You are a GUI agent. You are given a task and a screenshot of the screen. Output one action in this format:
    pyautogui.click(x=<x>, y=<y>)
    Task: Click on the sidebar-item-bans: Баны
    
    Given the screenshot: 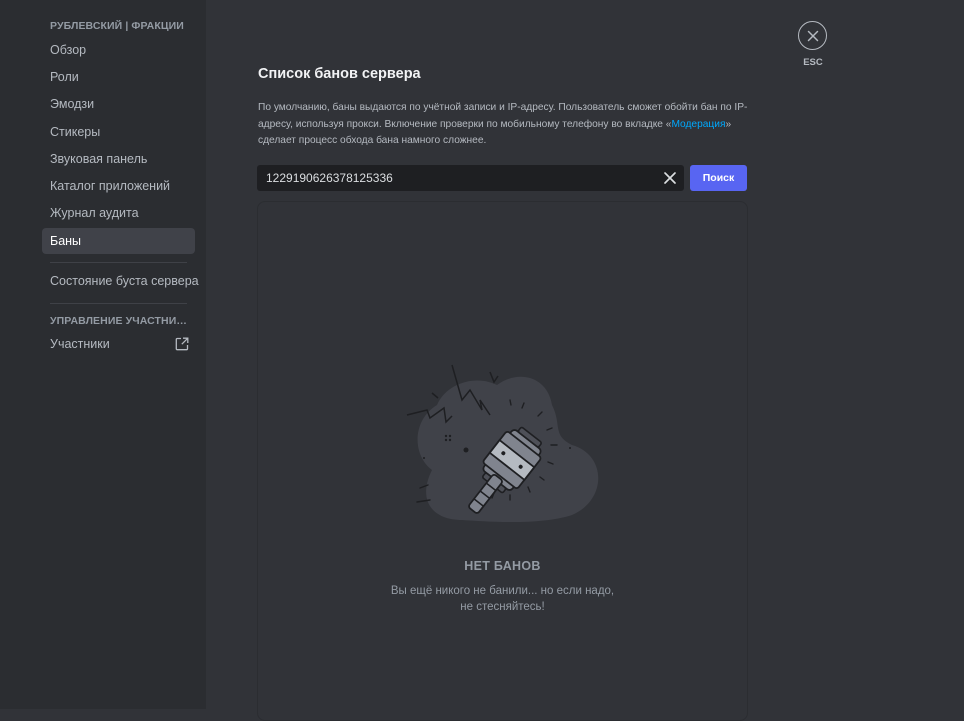 What is the action you would take?
    pyautogui.click(x=118, y=241)
    